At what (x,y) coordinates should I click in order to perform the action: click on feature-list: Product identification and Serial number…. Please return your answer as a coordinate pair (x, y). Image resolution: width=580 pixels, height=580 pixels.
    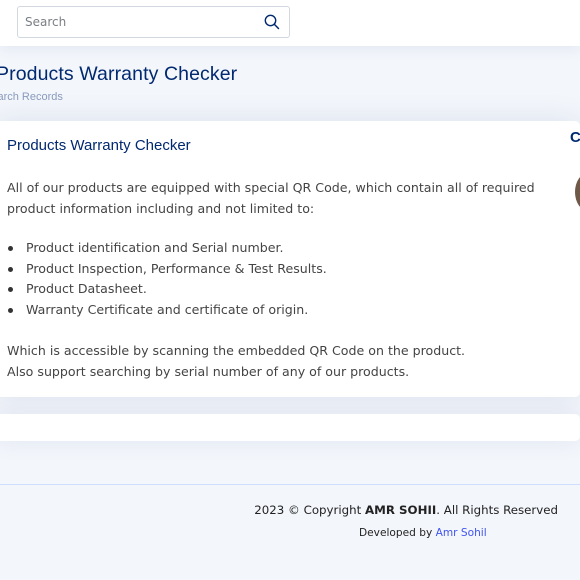
    Looking at the image, I should click on (287, 279).